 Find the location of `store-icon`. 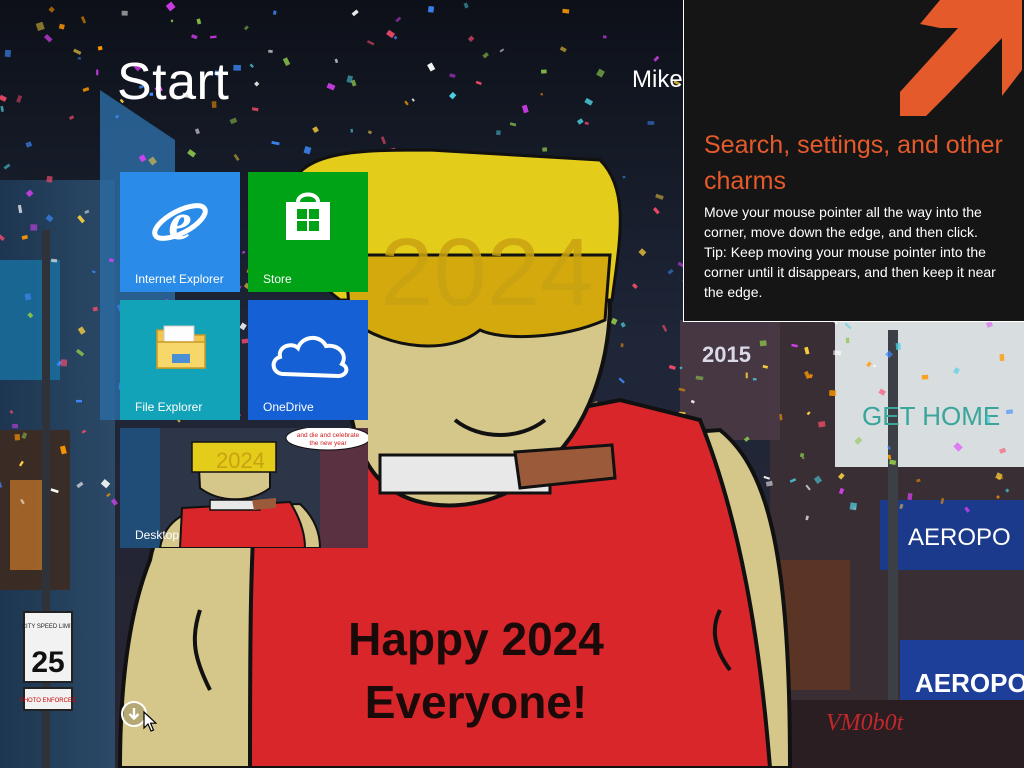

store-icon is located at coordinates (308, 216).